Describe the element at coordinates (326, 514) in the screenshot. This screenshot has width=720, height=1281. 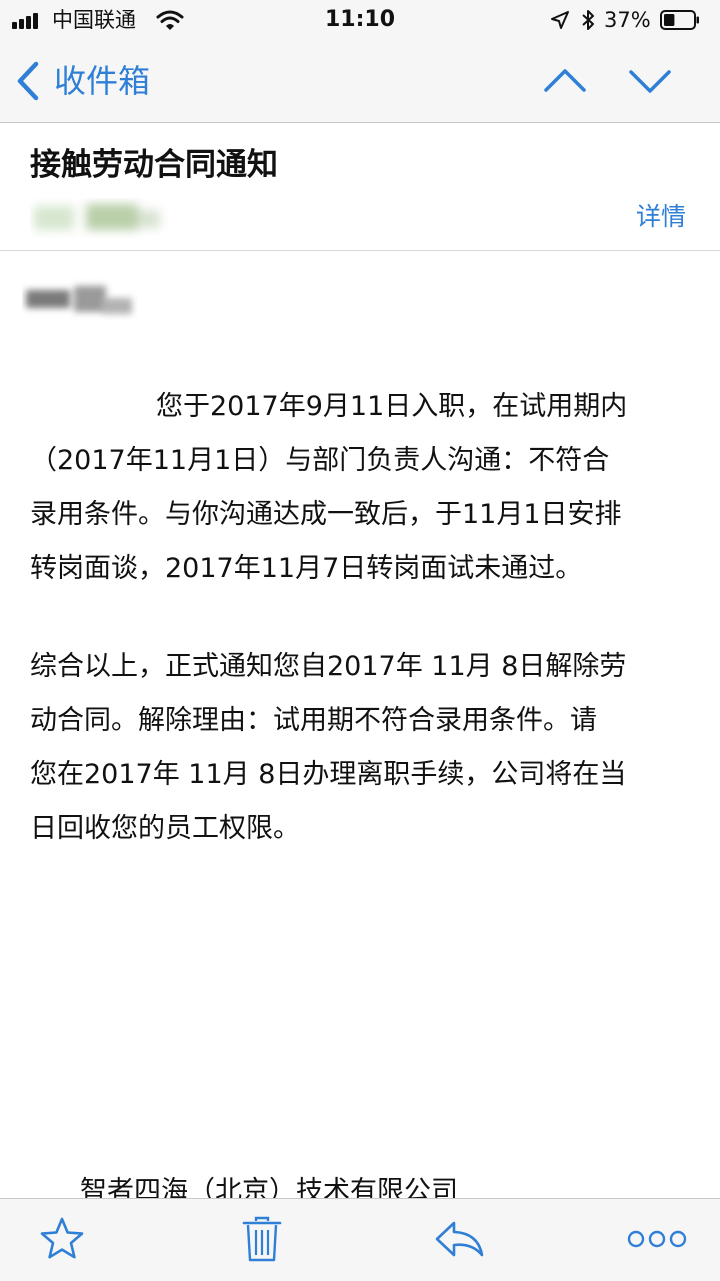
I see `body-line: 录用条件。与你沟通达成一致后，于11月1日安排` at that location.